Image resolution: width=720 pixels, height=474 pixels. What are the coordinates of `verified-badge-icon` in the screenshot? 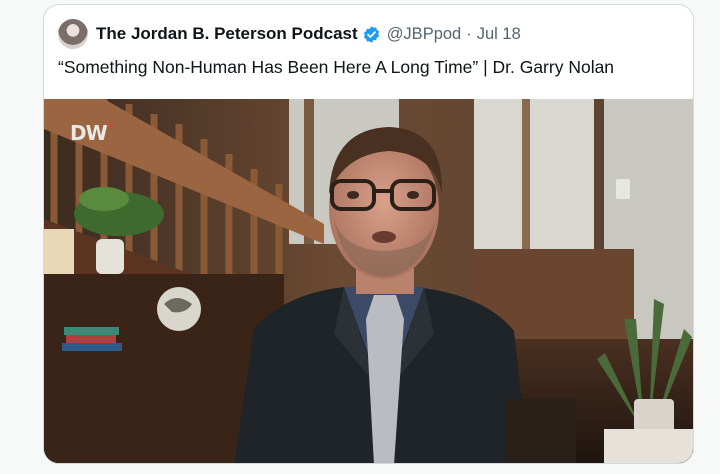 It's located at (371, 34).